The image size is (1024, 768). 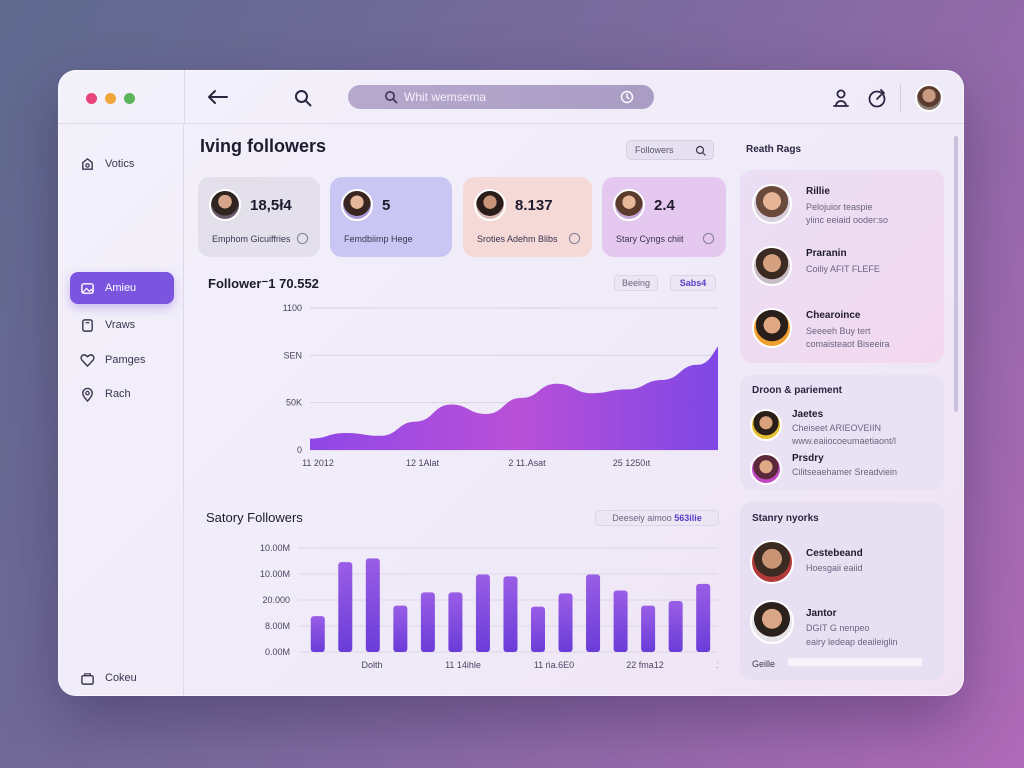 What do you see at coordinates (391, 217) in the screenshot?
I see `stat-card: 5 Femdbiimp Hege` at bounding box center [391, 217].